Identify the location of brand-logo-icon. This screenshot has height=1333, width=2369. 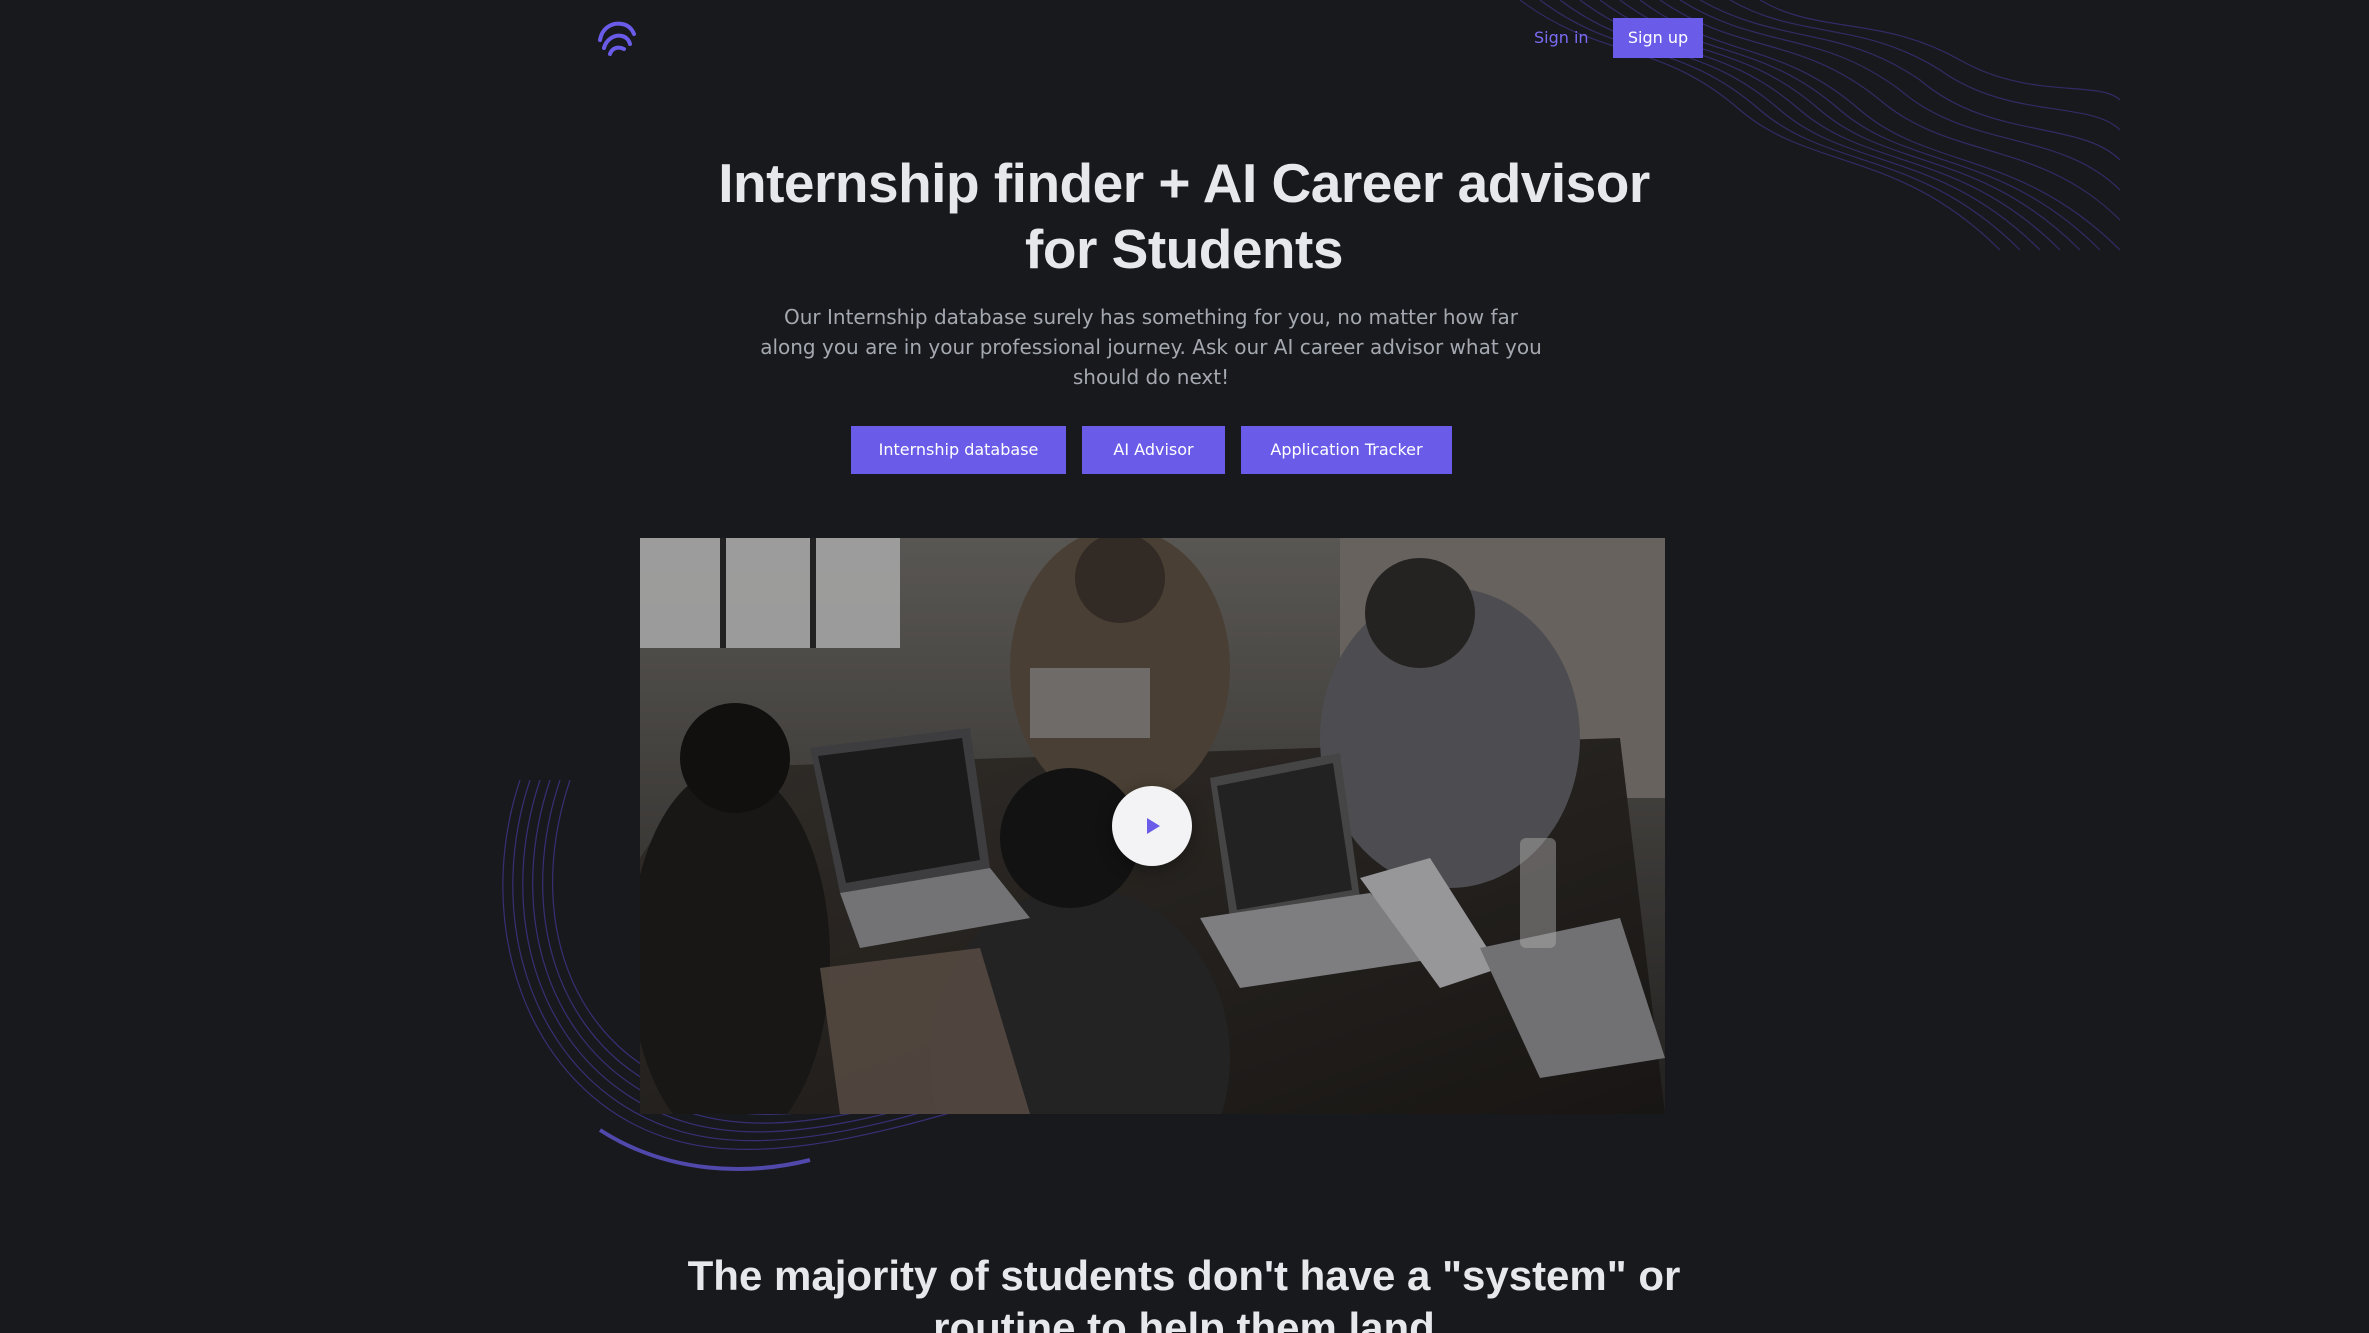
(616, 37).